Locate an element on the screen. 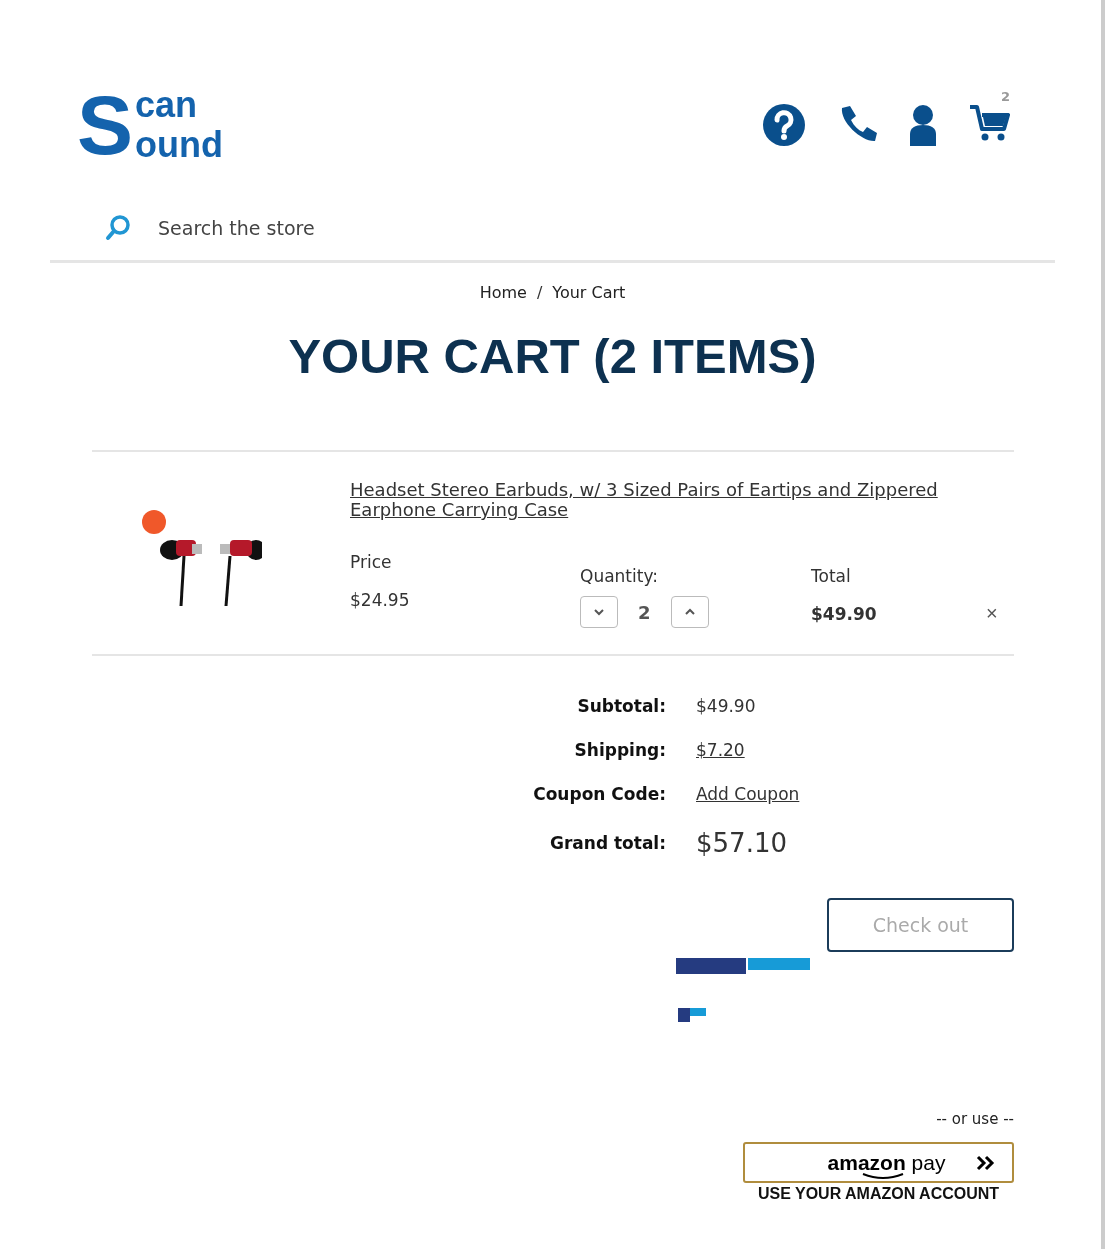  summary-label: Coupon Code: is located at coordinates (599, 794).